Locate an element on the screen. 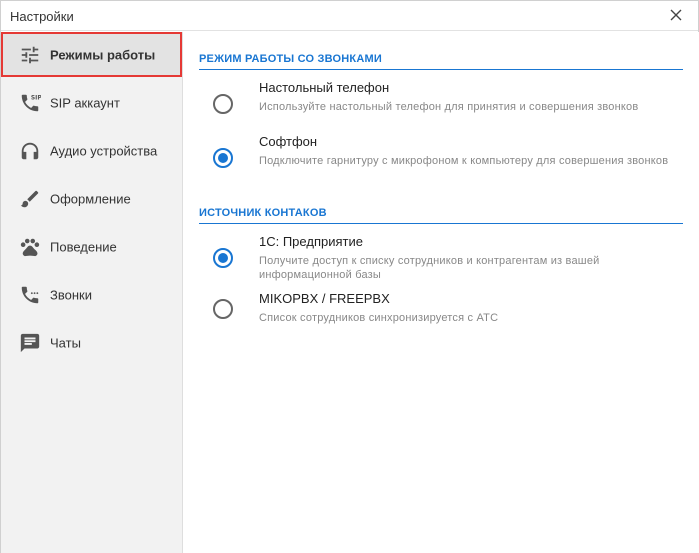 The width and height of the screenshot is (699, 553). sidebar-item-chats: Чаты is located at coordinates (91, 342).